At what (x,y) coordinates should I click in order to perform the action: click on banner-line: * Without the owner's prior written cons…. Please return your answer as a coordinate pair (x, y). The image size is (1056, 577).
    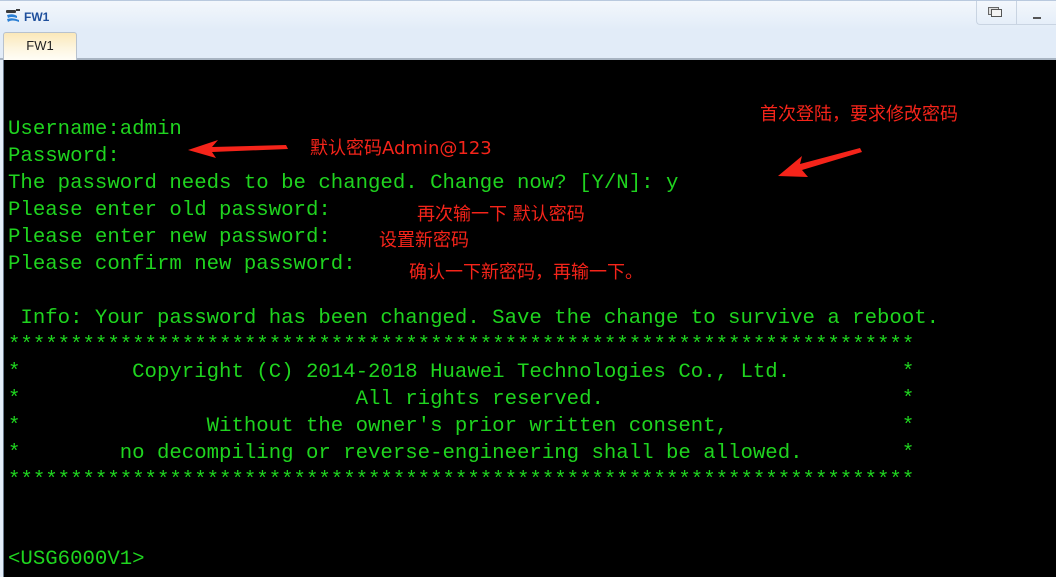
    Looking at the image, I should click on (461, 426).